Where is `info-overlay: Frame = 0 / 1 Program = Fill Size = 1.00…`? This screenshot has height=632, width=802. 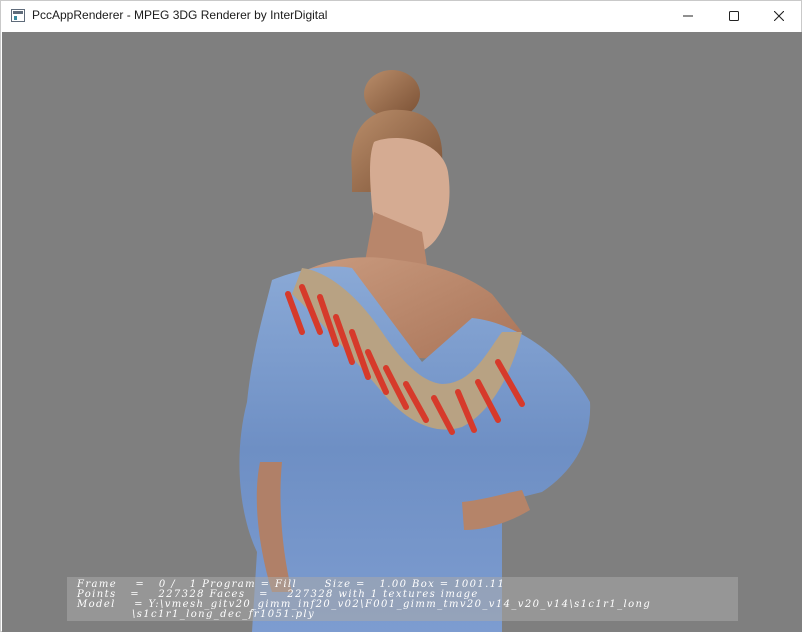
info-overlay: Frame = 0 / 1 Program = Fill Size = 1.00… is located at coordinates (402, 599).